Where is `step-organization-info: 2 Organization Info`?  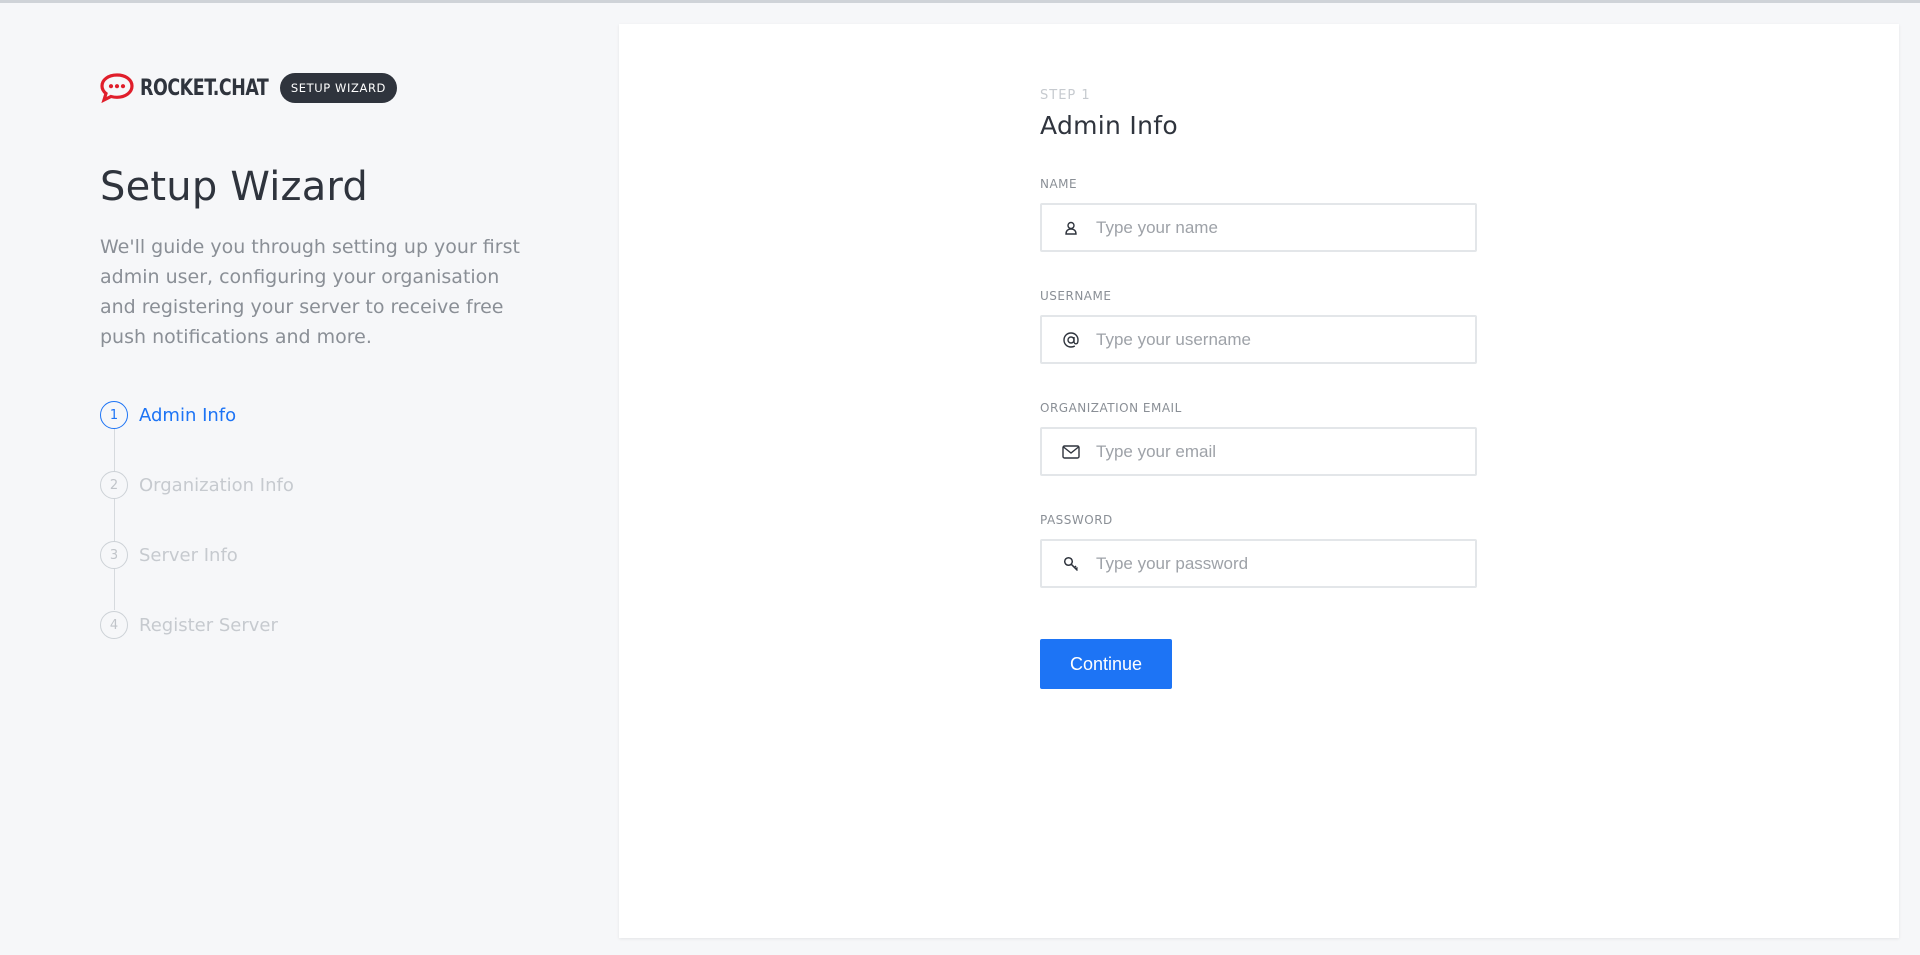 step-organization-info: 2 Organization Info is located at coordinates (320, 485).